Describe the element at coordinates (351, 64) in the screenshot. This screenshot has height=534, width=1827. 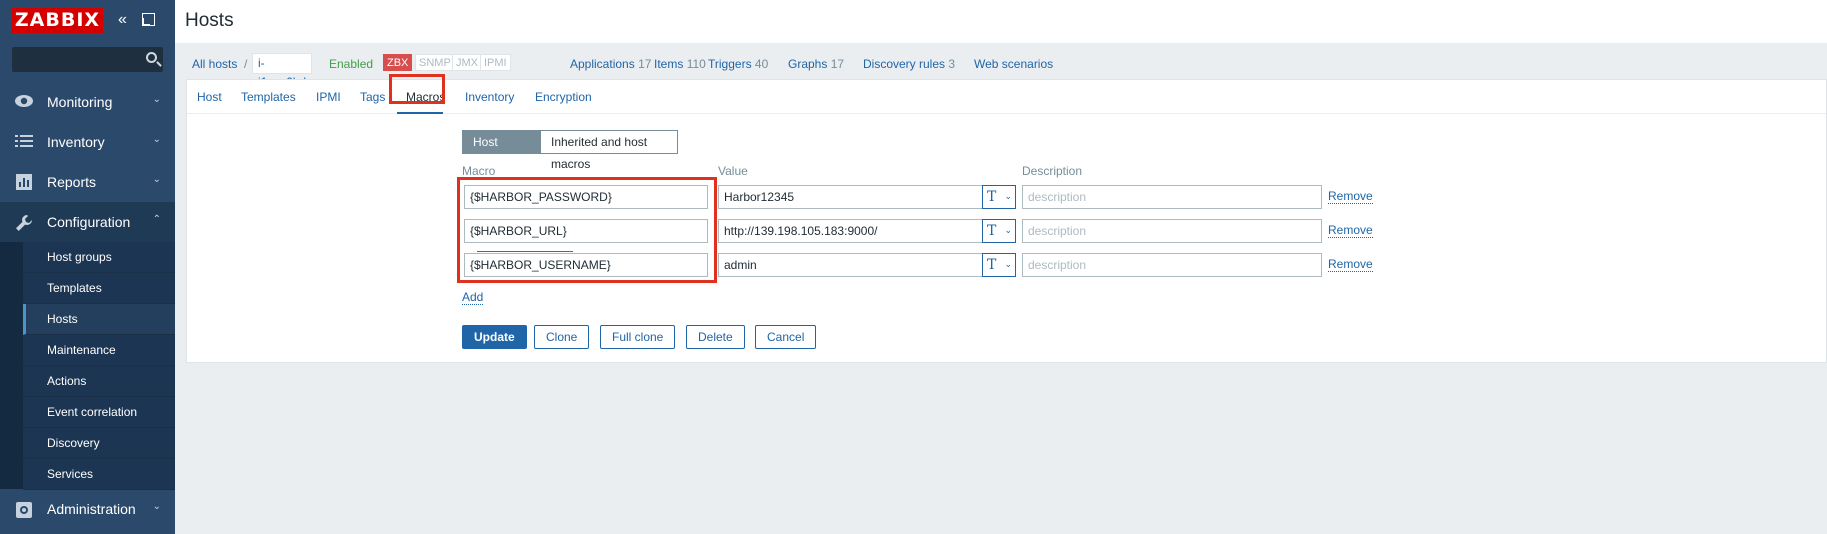
I see `host-status: Enabled` at that location.